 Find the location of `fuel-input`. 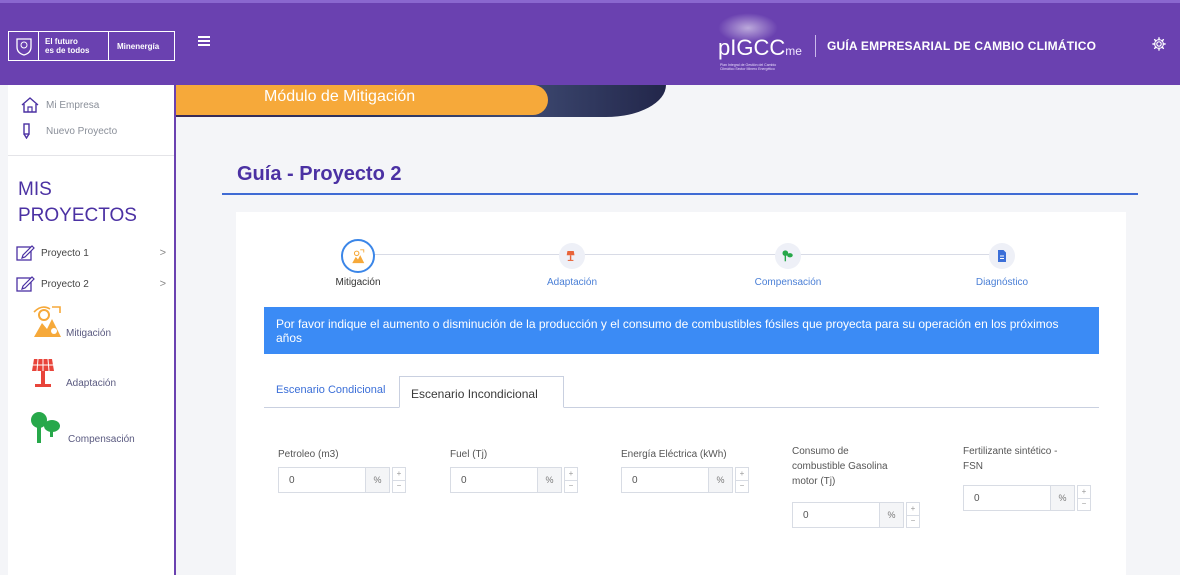

fuel-input is located at coordinates (488, 480).